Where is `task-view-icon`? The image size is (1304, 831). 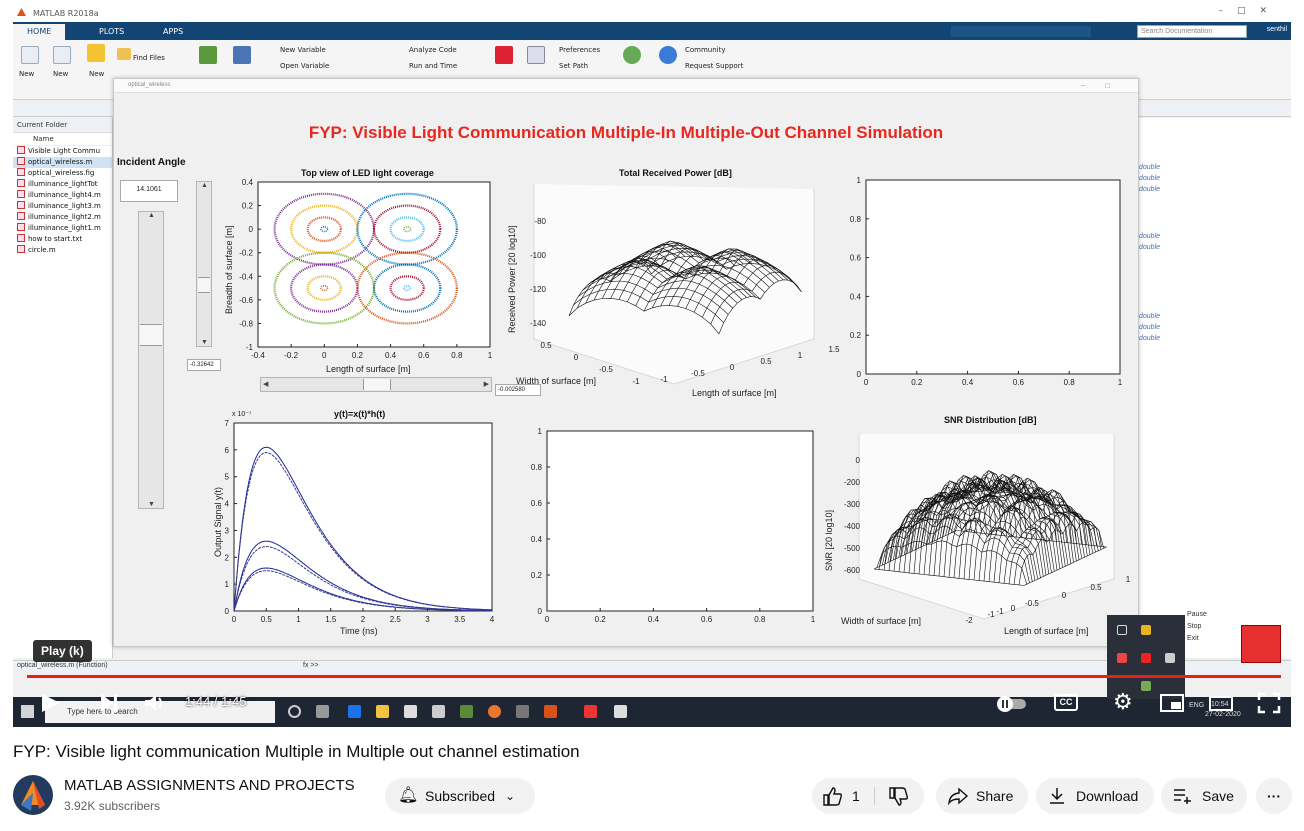
task-view-icon is located at coordinates (322, 711).